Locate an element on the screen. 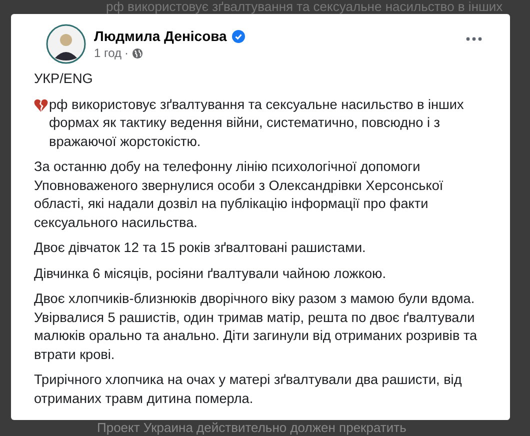 The image size is (530, 436). more-icon is located at coordinates (474, 39).